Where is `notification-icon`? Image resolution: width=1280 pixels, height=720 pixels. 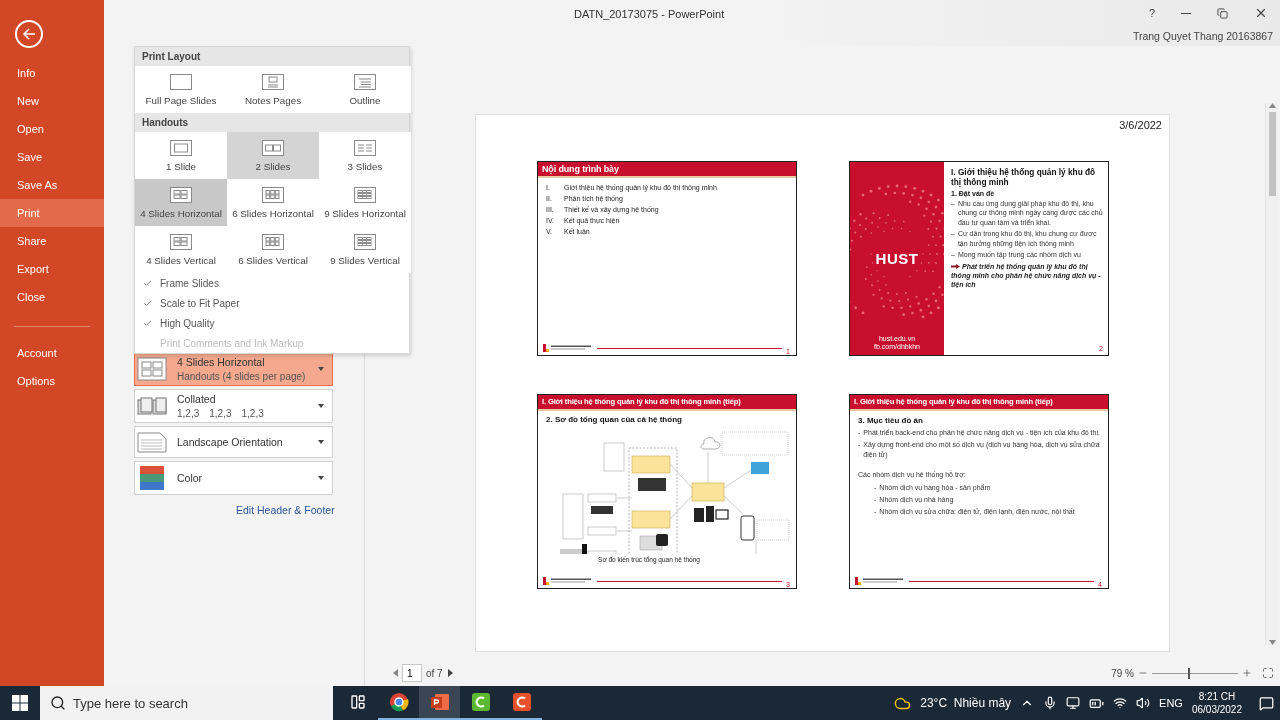 notification-icon is located at coordinates (1266, 703).